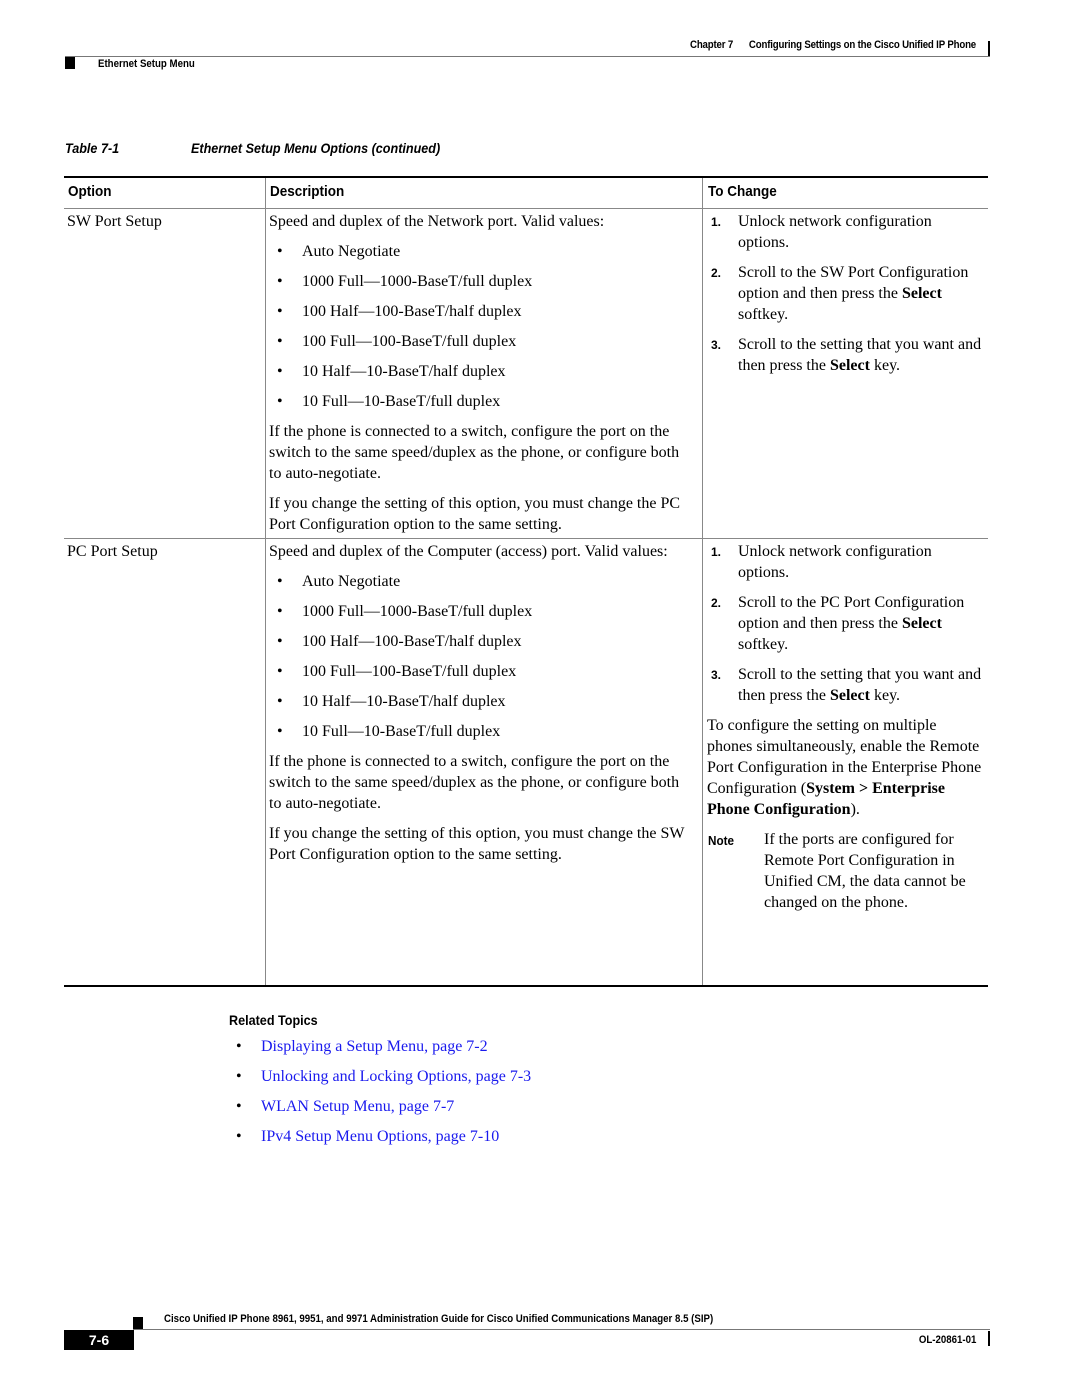  I want to click on header-marker, so click(70, 63).